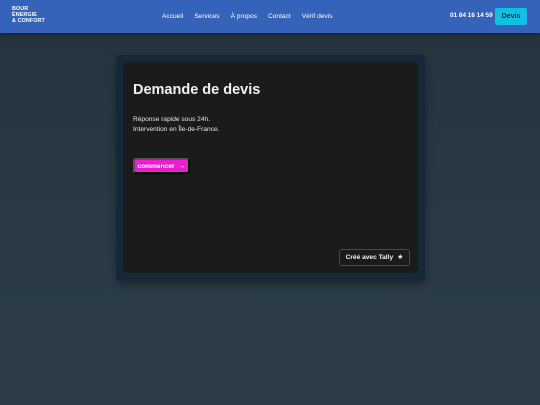 This screenshot has width=540, height=405. I want to click on nav-link-verif-devis: Vérif devis, so click(317, 16).